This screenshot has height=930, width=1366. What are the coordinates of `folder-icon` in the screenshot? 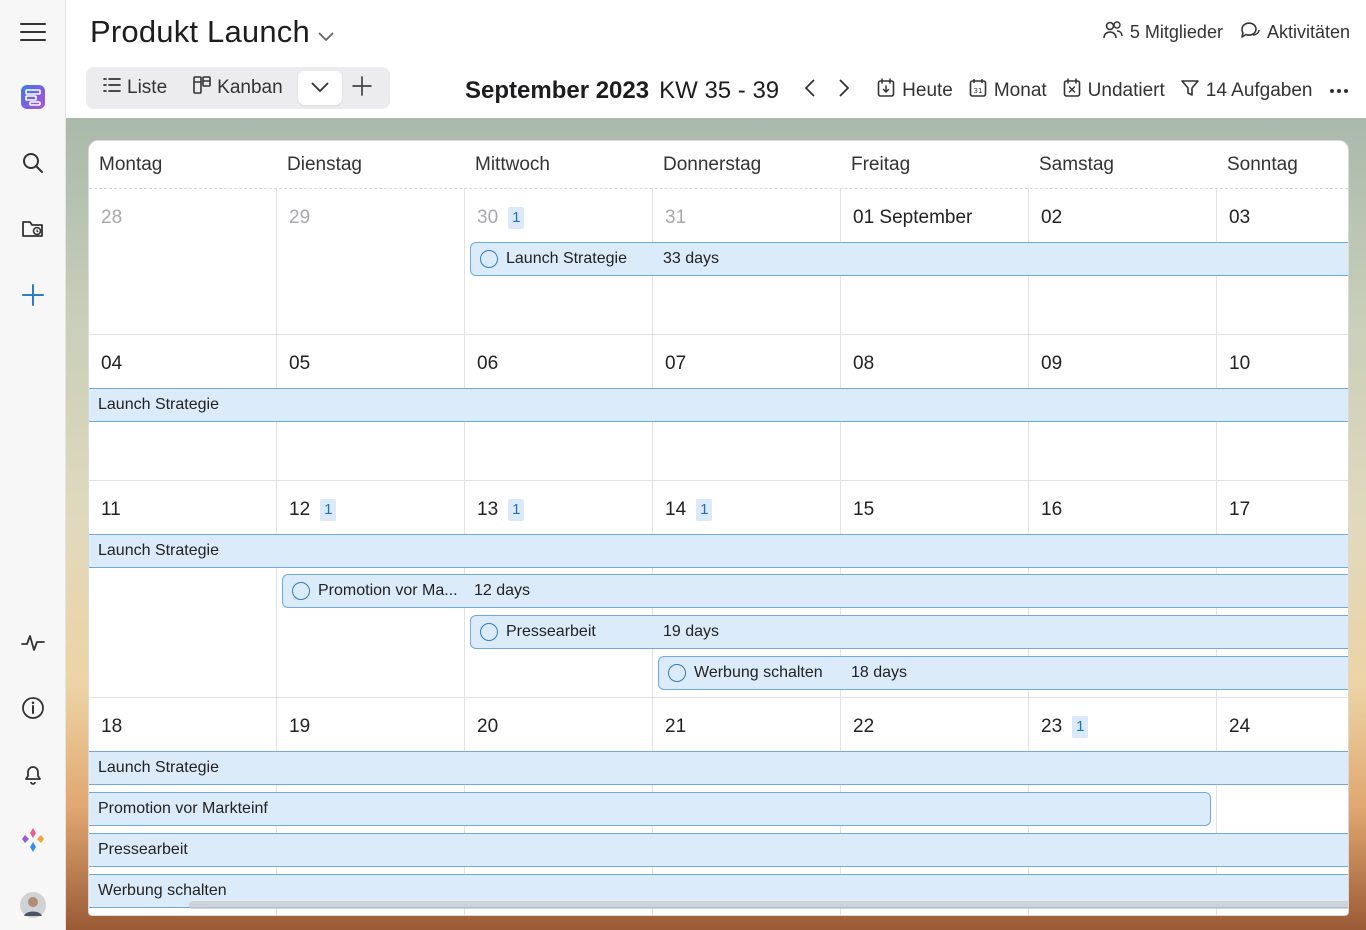 It's located at (33, 229).